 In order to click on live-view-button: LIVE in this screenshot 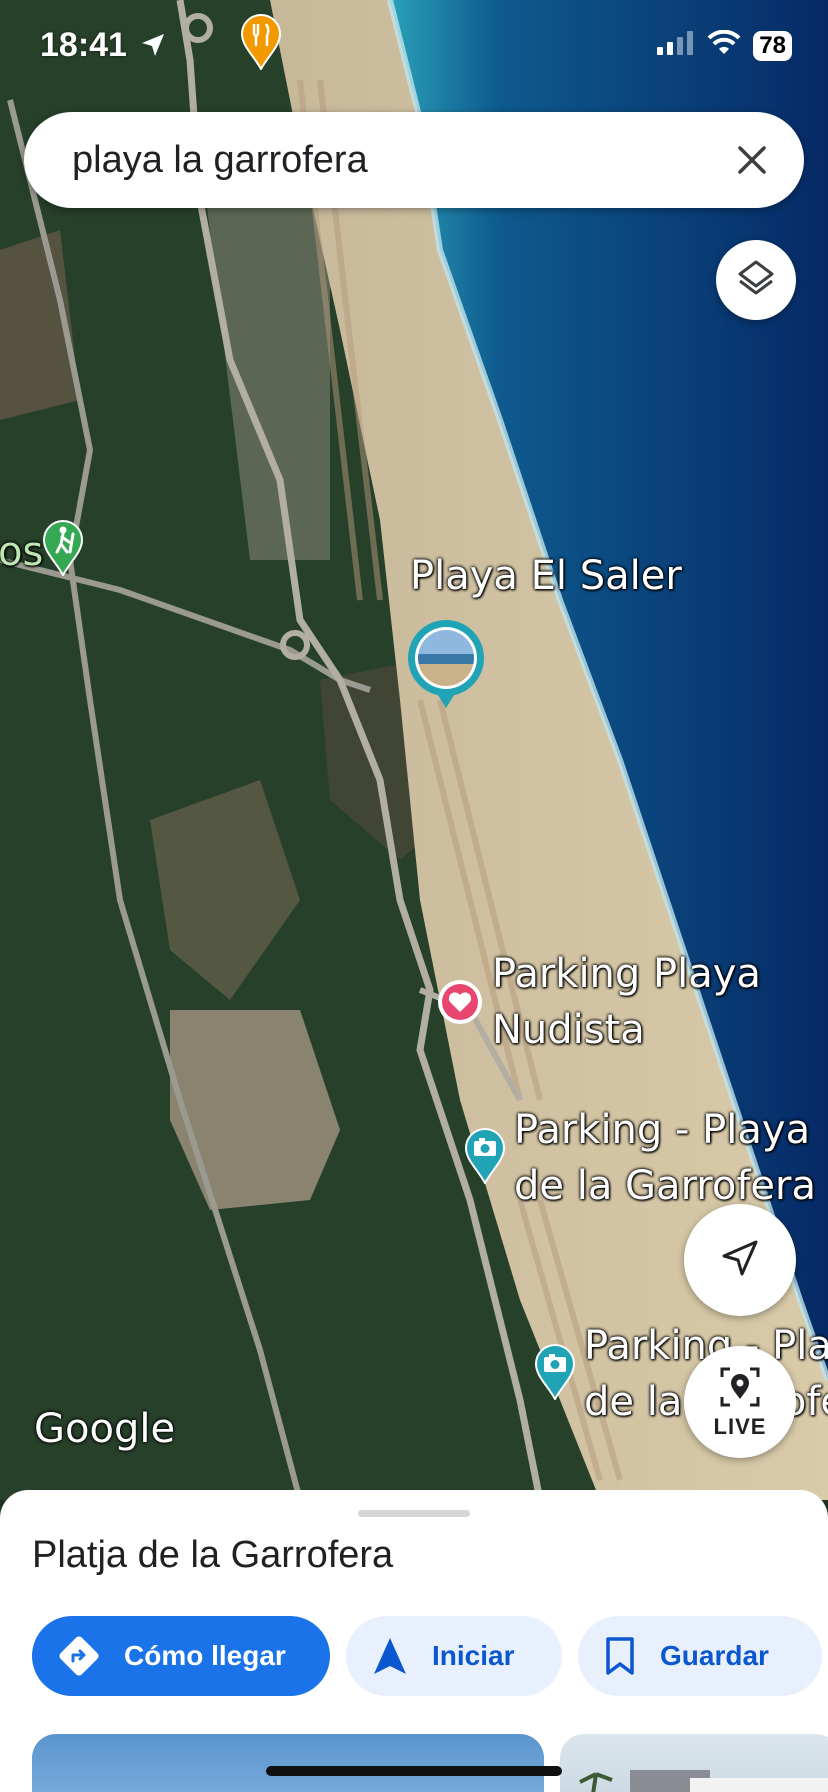, I will do `click(740, 1402)`.